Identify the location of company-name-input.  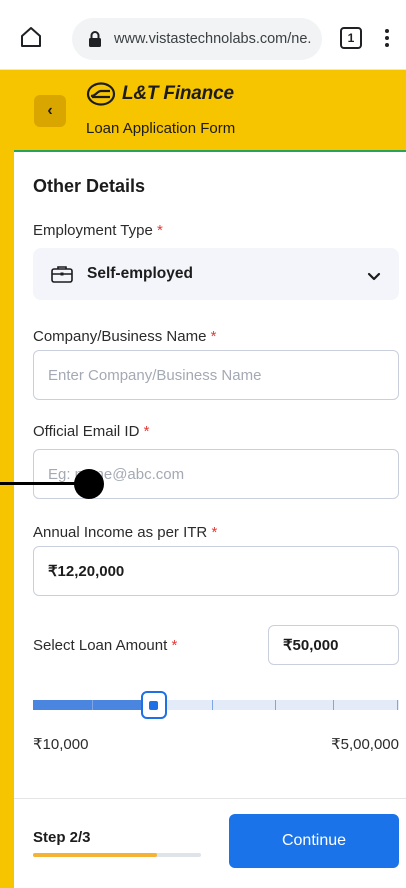
(216, 375).